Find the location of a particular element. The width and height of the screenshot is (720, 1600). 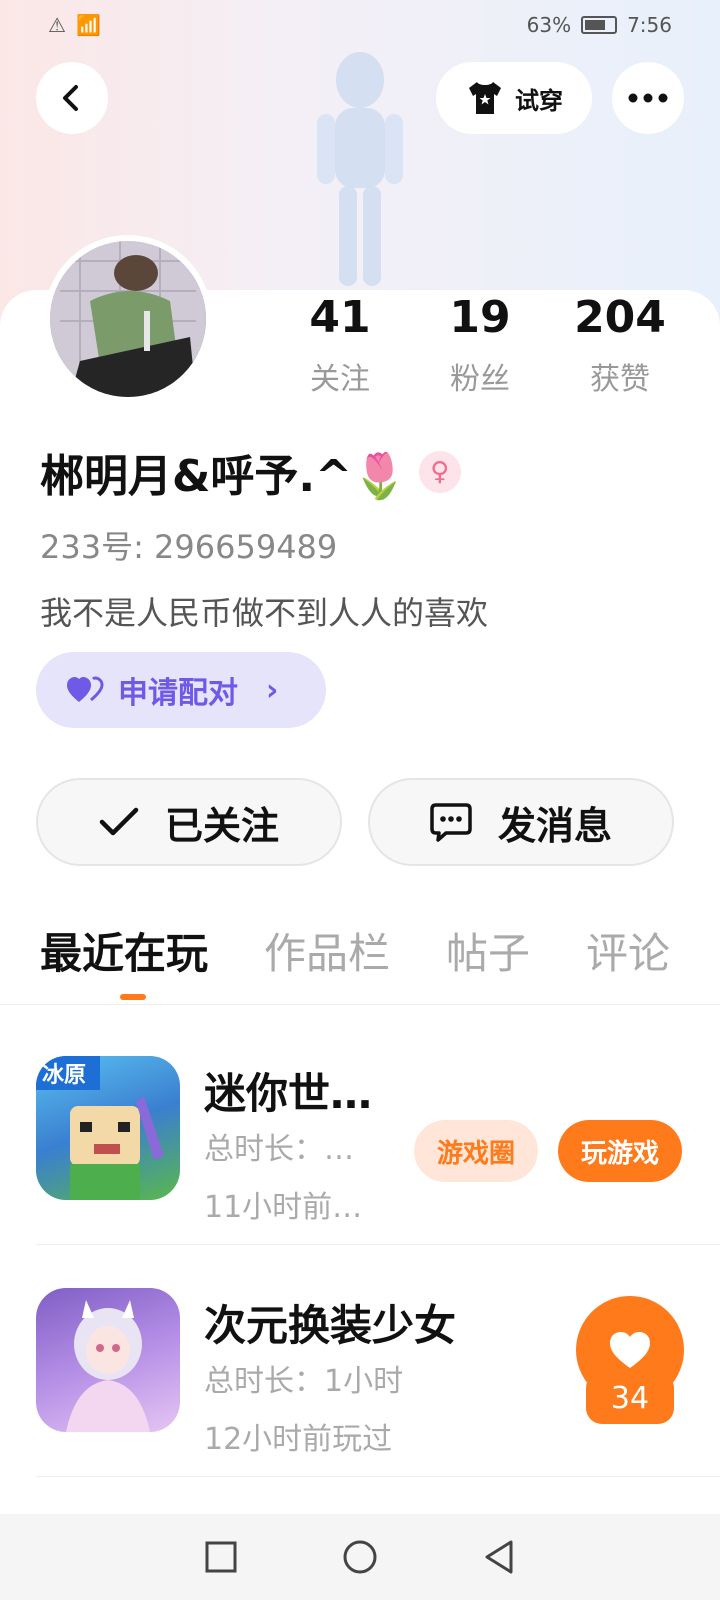

apply-pair-label: 申请配对 is located at coordinates (178, 693).